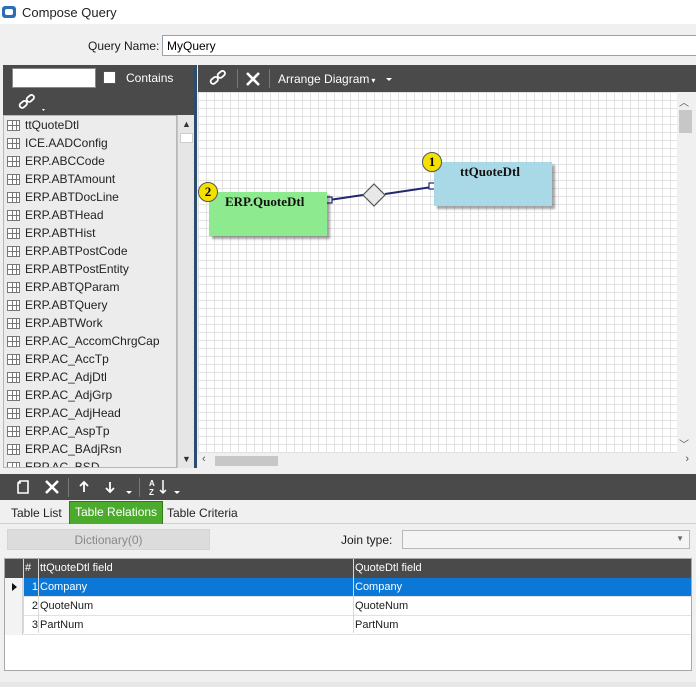 The height and width of the screenshot is (687, 696). I want to click on svg-text: Z, so click(151, 492).